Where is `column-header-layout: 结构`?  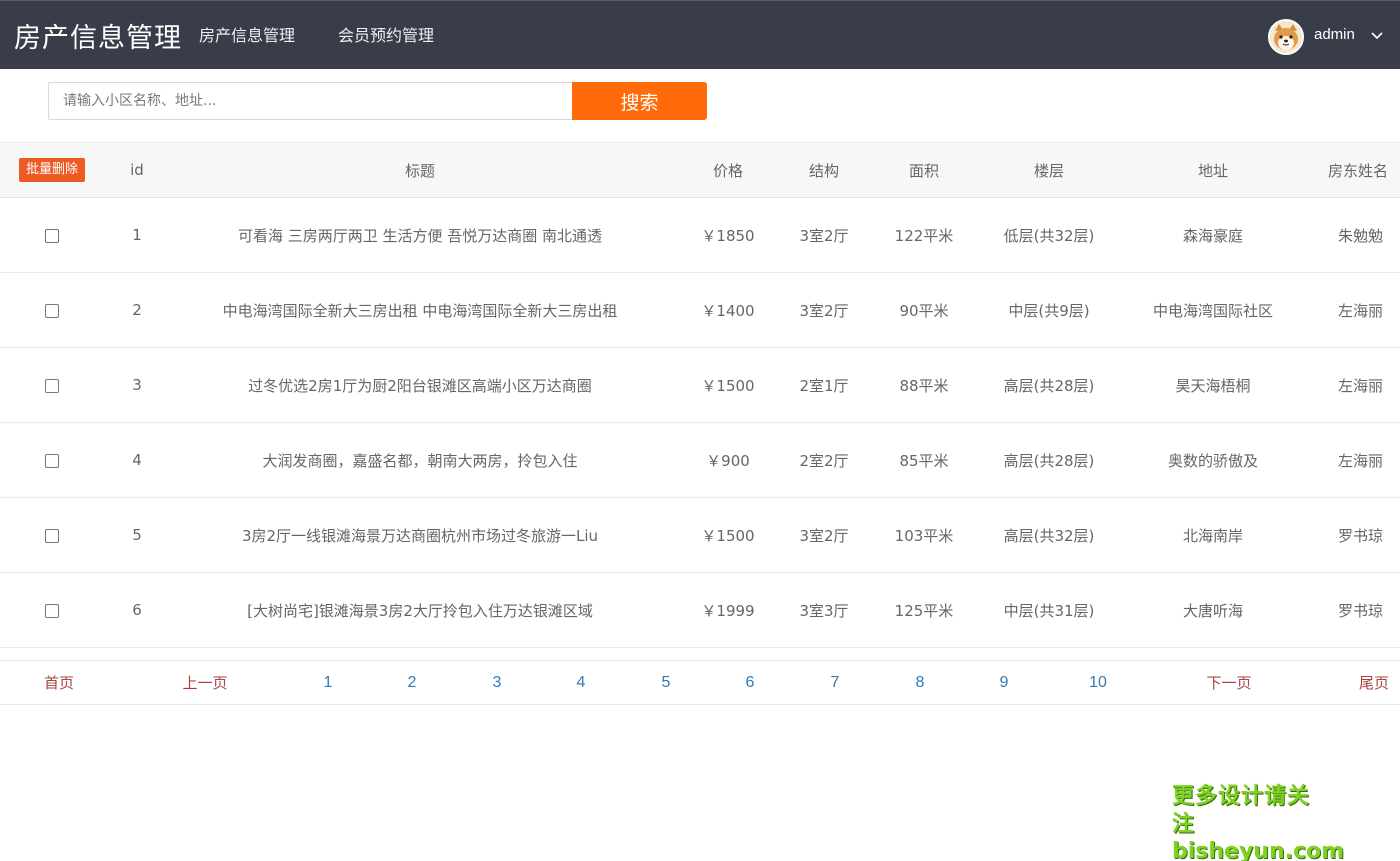 column-header-layout: 结构 is located at coordinates (823, 170).